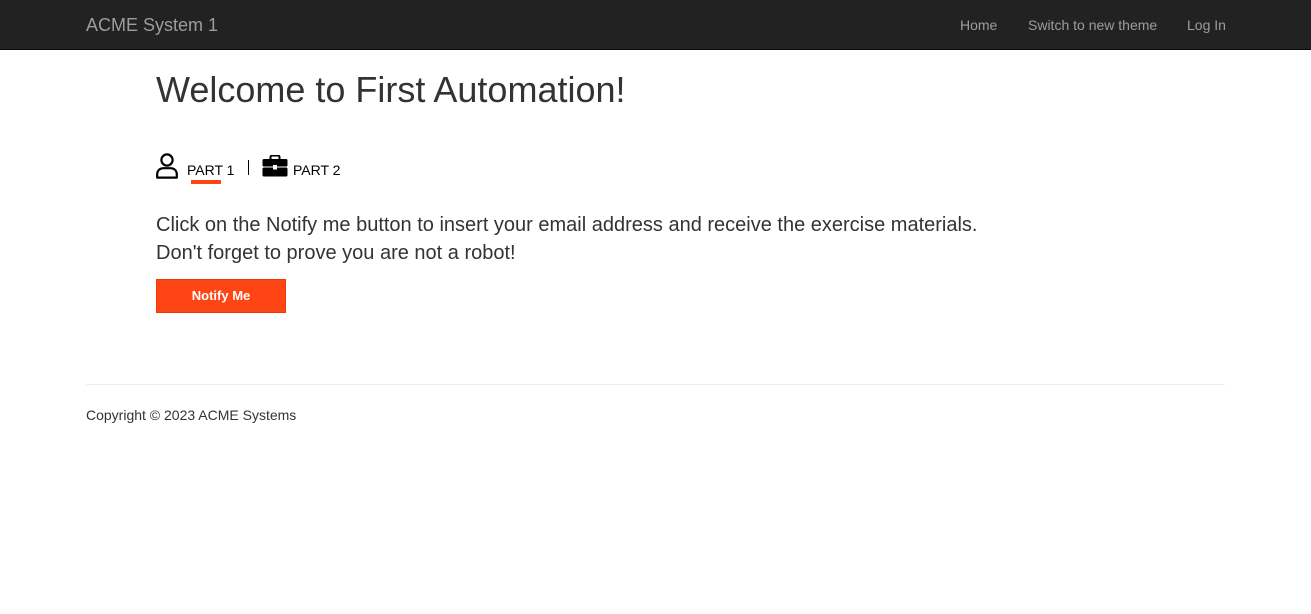 The width and height of the screenshot is (1311, 614). What do you see at coordinates (211, 170) in the screenshot?
I see `tab-part-1-label: PART 1` at bounding box center [211, 170].